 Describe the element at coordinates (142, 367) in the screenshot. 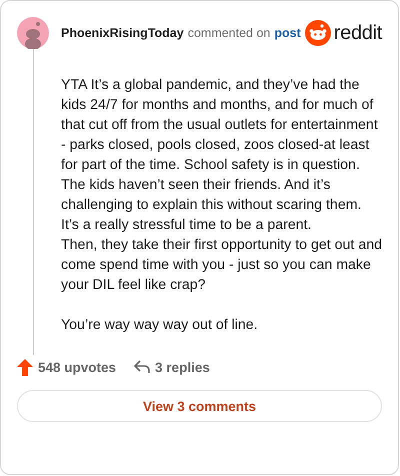

I see `reply-icon` at that location.